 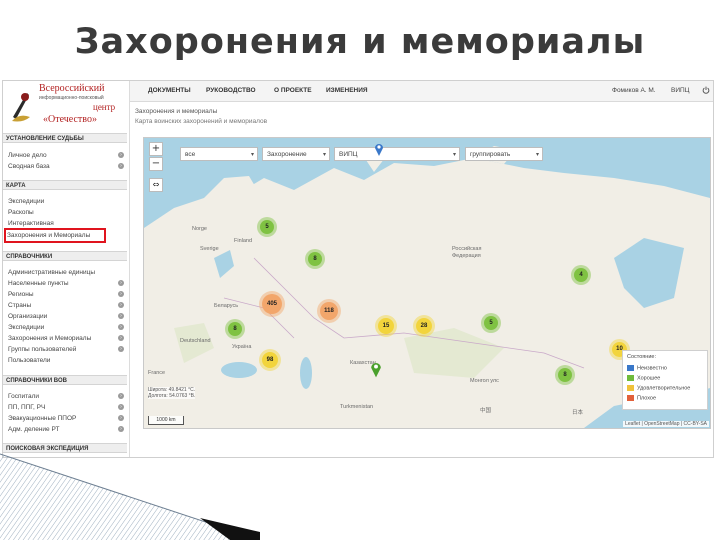 What do you see at coordinates (65, 138) in the screenshot?
I see `section-header-fate: УСТАНОВЛЕНИЕ СУДЬБЫ` at bounding box center [65, 138].